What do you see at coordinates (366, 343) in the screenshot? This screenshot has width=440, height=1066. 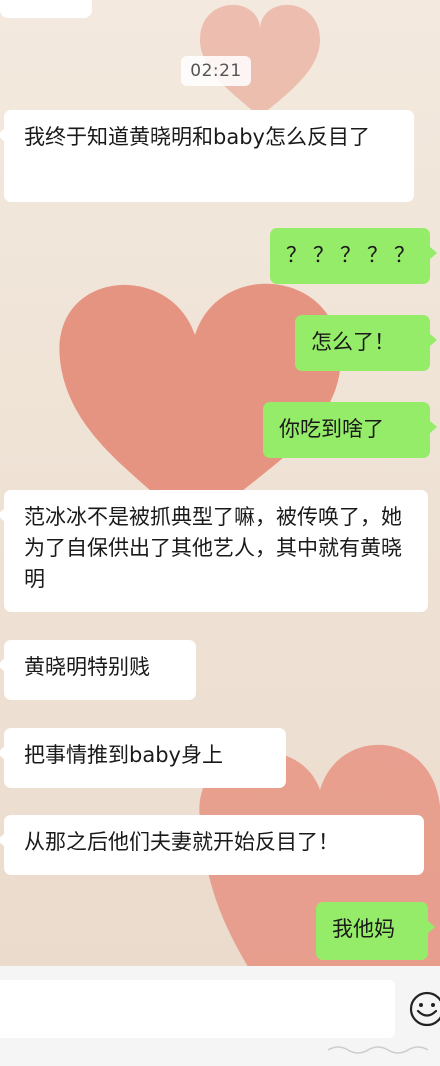 I see `message-bubble-outgoing: 怎么了！` at bounding box center [366, 343].